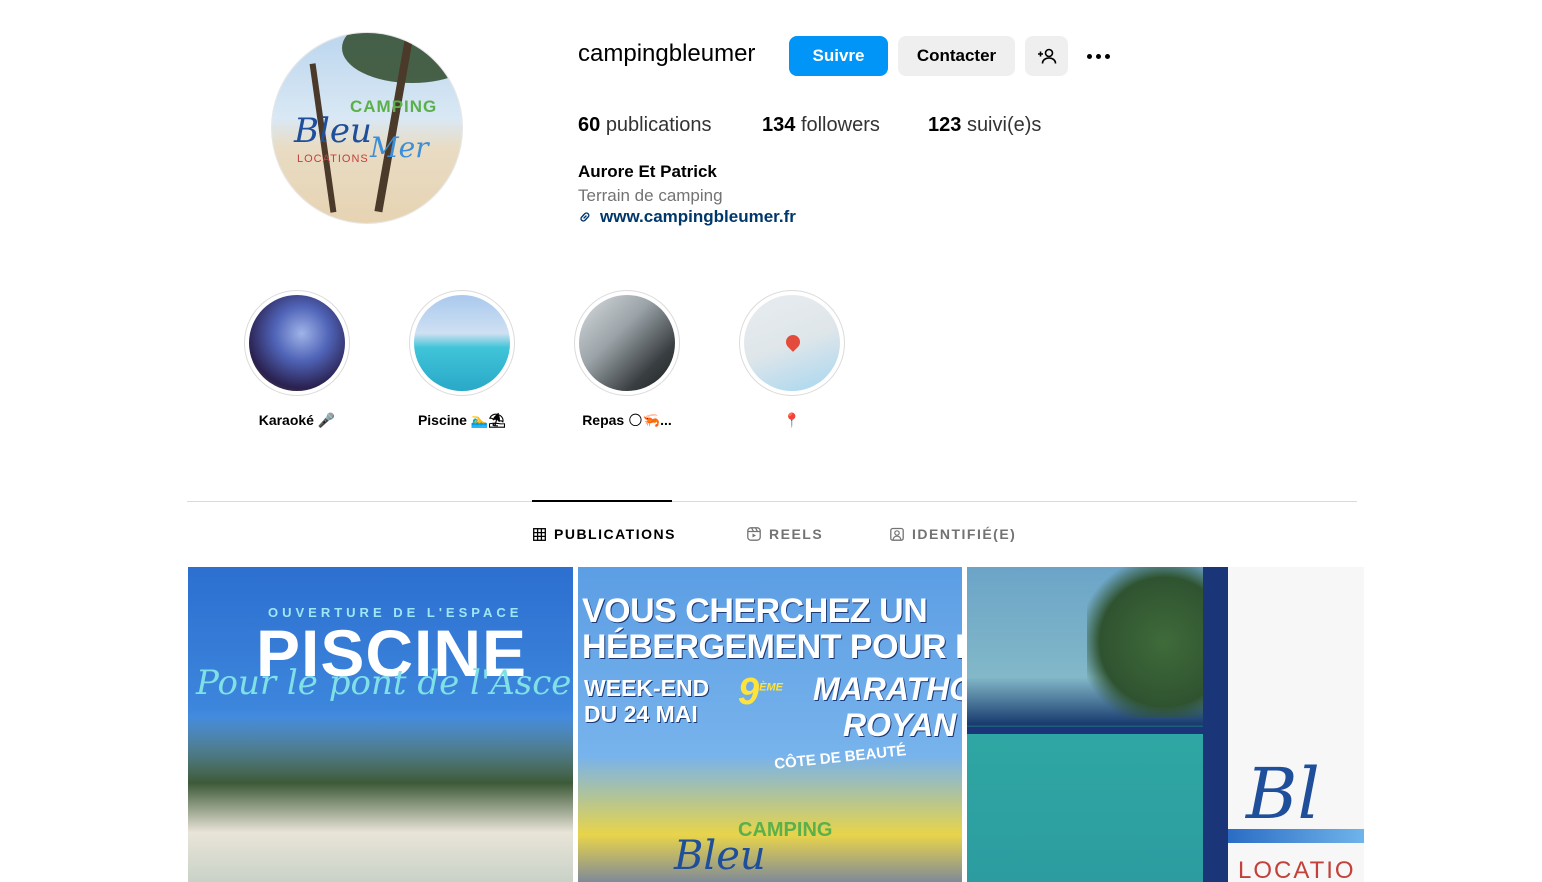 This screenshot has width=1542, height=882. I want to click on followers-stat: 134 followers, so click(821, 125).